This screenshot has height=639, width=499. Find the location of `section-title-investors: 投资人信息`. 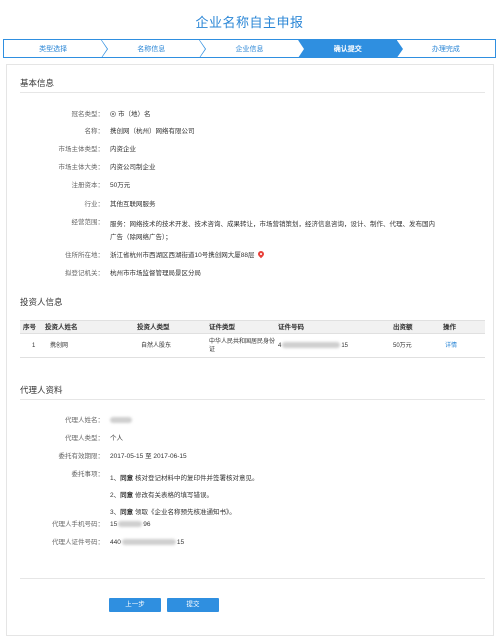

section-title-investors: 投资人信息 is located at coordinates (41, 302).